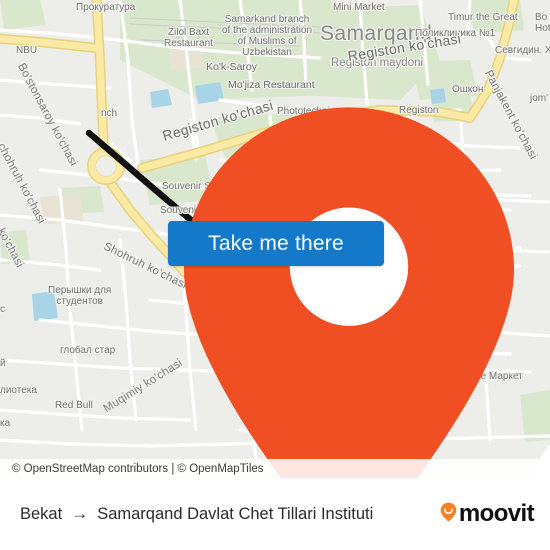 Image resolution: width=550 pixels, height=550 pixels. I want to click on moovit-pin-icon, so click(448, 514).